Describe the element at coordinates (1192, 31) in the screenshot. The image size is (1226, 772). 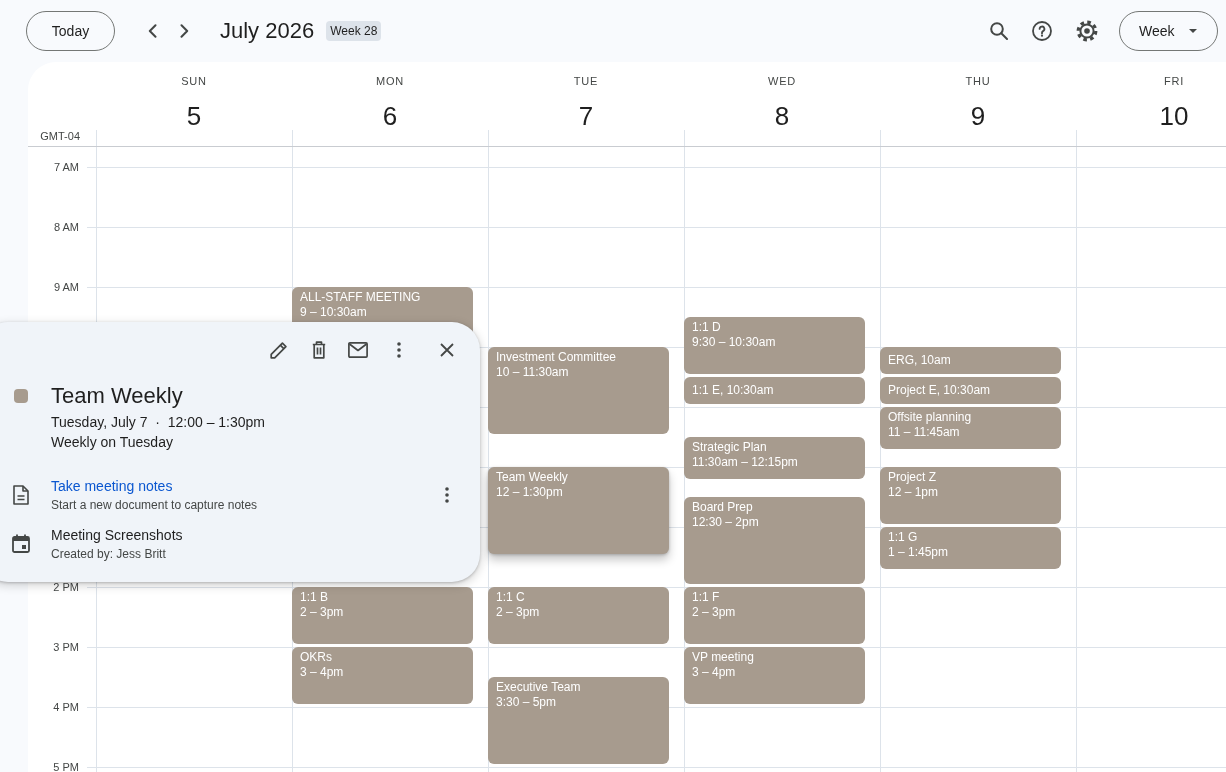
I see `caret-icon` at that location.